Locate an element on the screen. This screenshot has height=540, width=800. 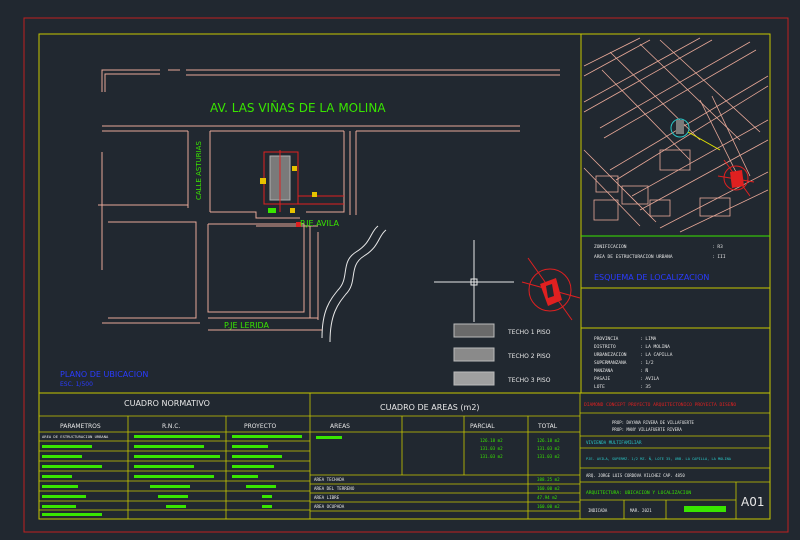
column-header: PARAMETROS is located at coordinates (80, 426).